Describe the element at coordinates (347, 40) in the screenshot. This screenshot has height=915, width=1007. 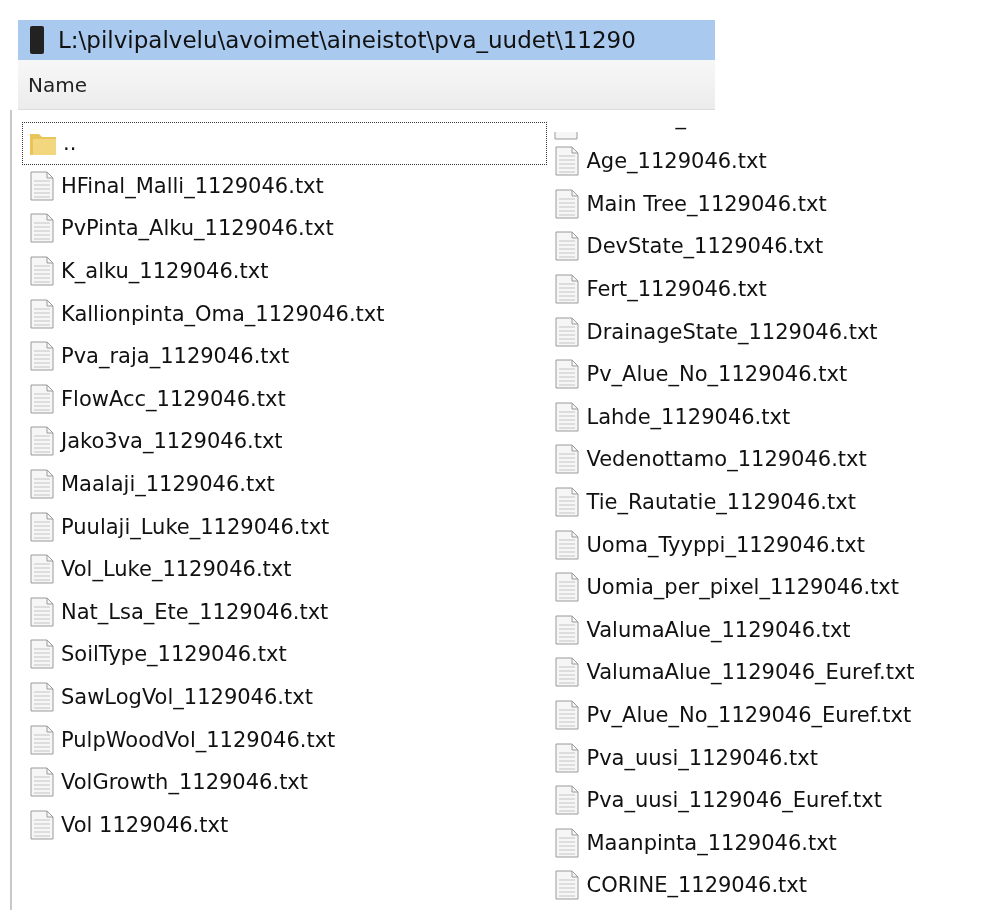
I see `window-title: L:\pilvipalvelu\avoimet\aineistot\pva_uudet\11290` at that location.